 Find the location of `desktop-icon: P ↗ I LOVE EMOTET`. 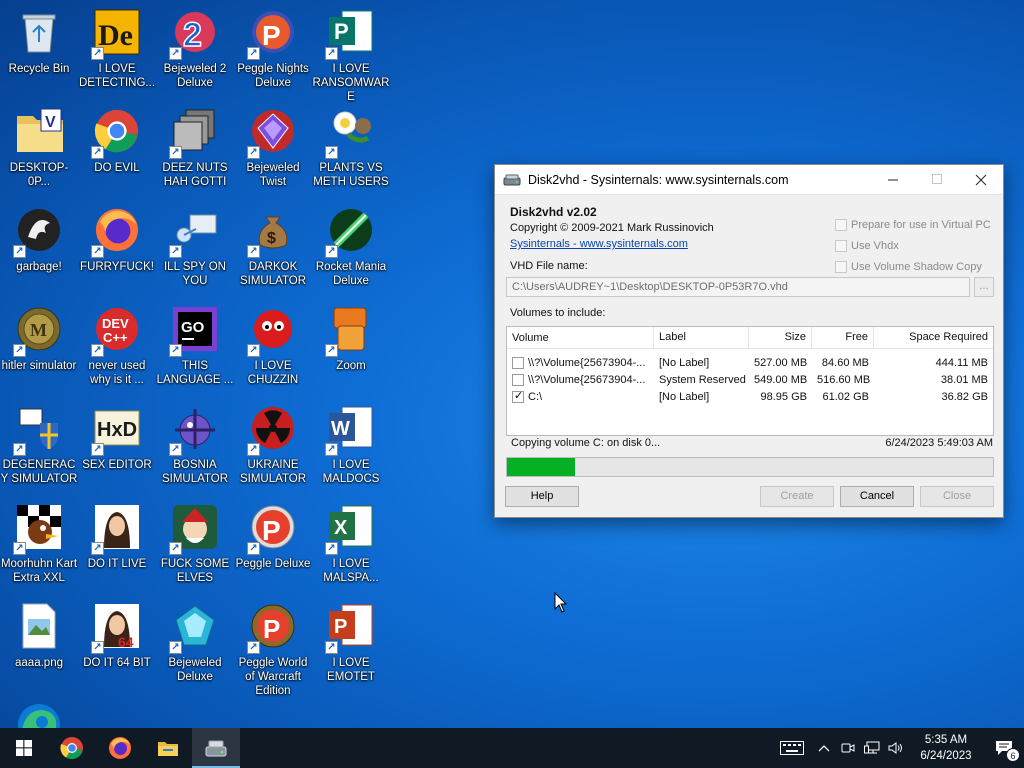

desktop-icon: P ↗ I LOVE EMOTET is located at coordinates (351, 643).